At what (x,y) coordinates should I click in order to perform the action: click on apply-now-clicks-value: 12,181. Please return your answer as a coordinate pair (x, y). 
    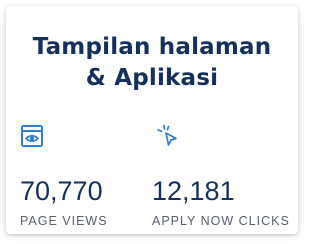
    Looking at the image, I should click on (193, 191).